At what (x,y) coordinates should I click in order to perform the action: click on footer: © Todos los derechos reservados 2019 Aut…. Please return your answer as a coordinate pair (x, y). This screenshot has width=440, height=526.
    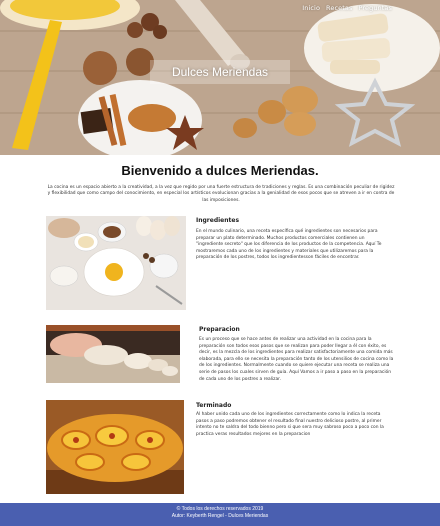
    Looking at the image, I should click on (220, 514).